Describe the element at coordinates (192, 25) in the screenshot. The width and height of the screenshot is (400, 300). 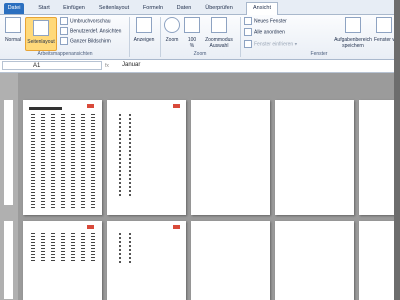
I see `zoom-100-icon` at that location.